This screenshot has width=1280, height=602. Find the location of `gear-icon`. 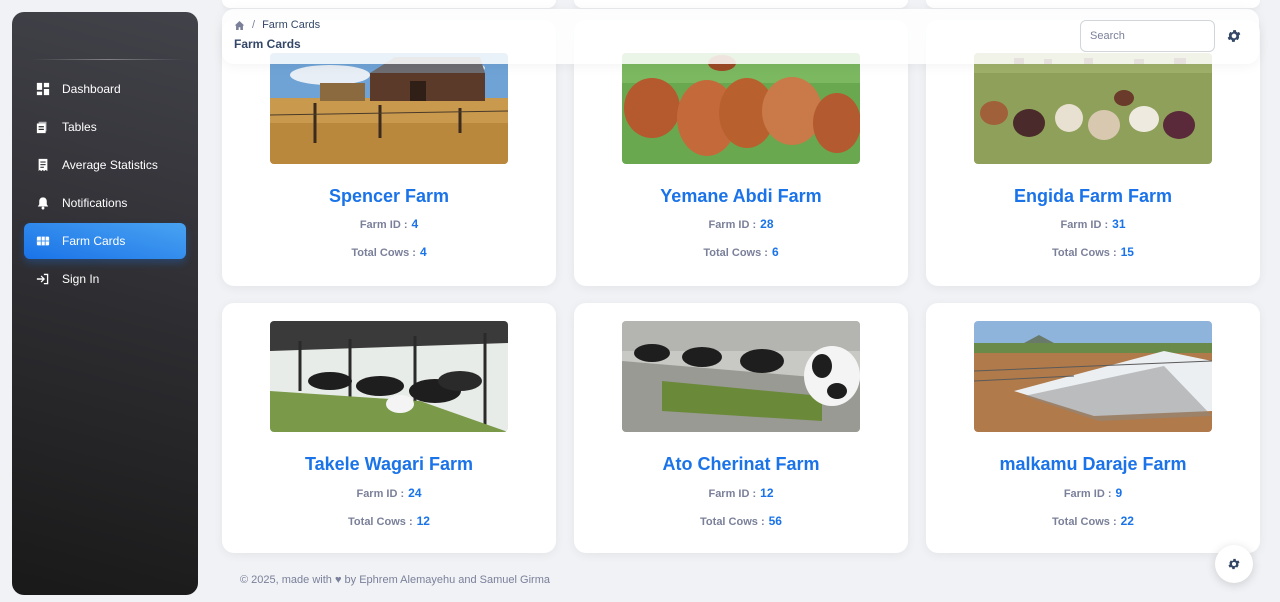

gear-icon is located at coordinates (1234, 564).